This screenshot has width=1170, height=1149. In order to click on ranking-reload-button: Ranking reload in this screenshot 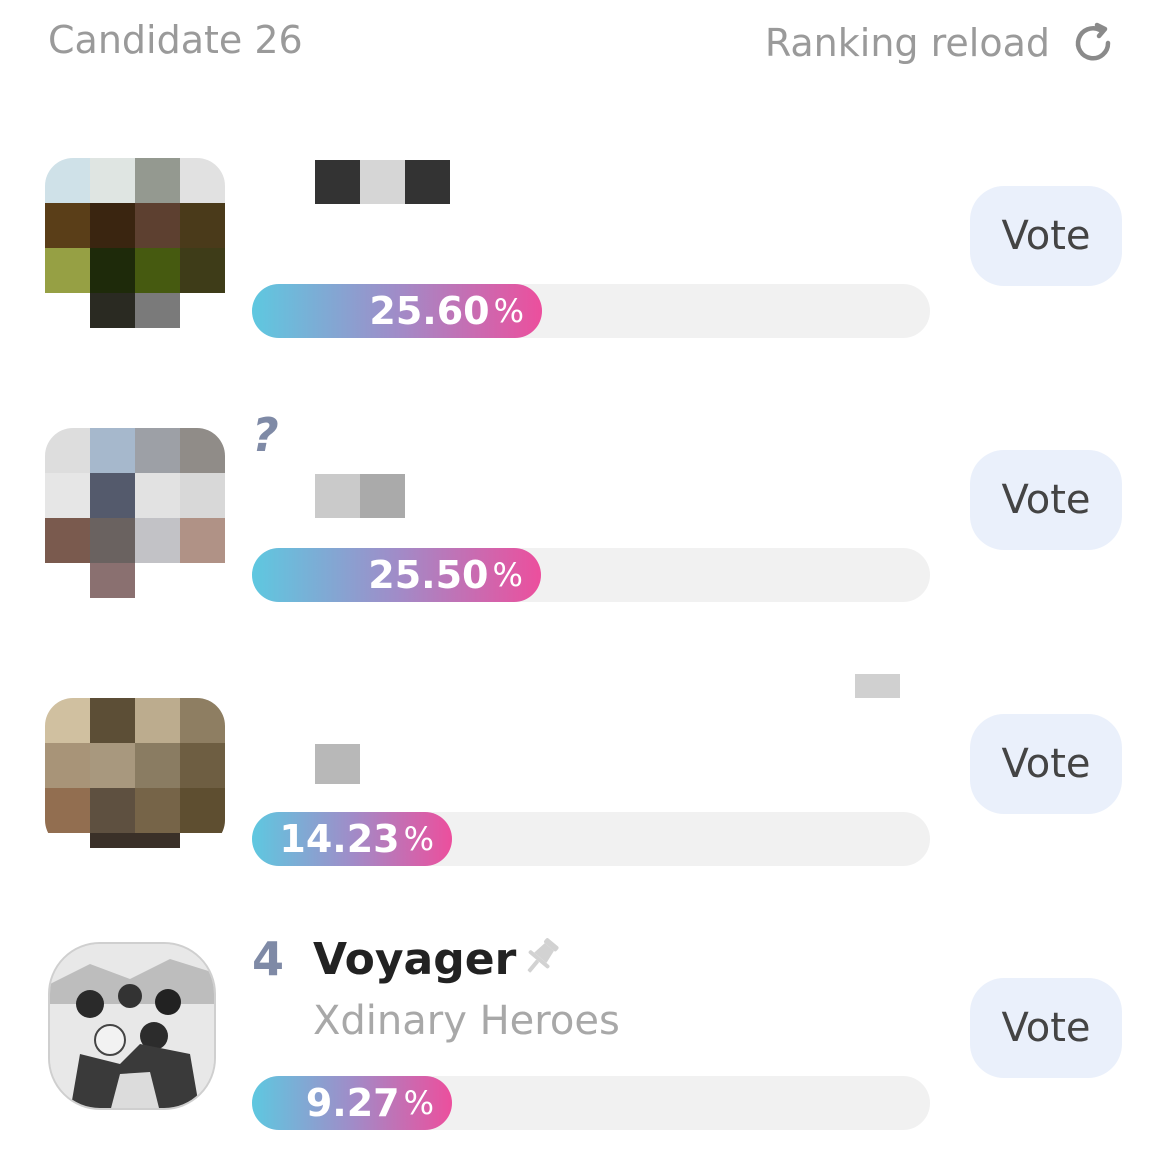, I will do `click(941, 43)`.